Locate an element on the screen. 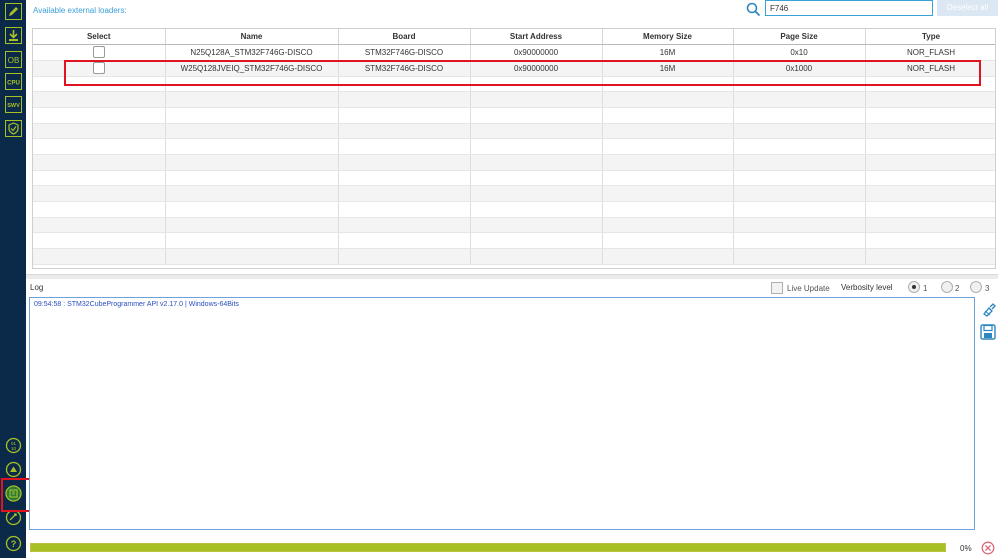  verbosity-option-1: 1 is located at coordinates (925, 288).